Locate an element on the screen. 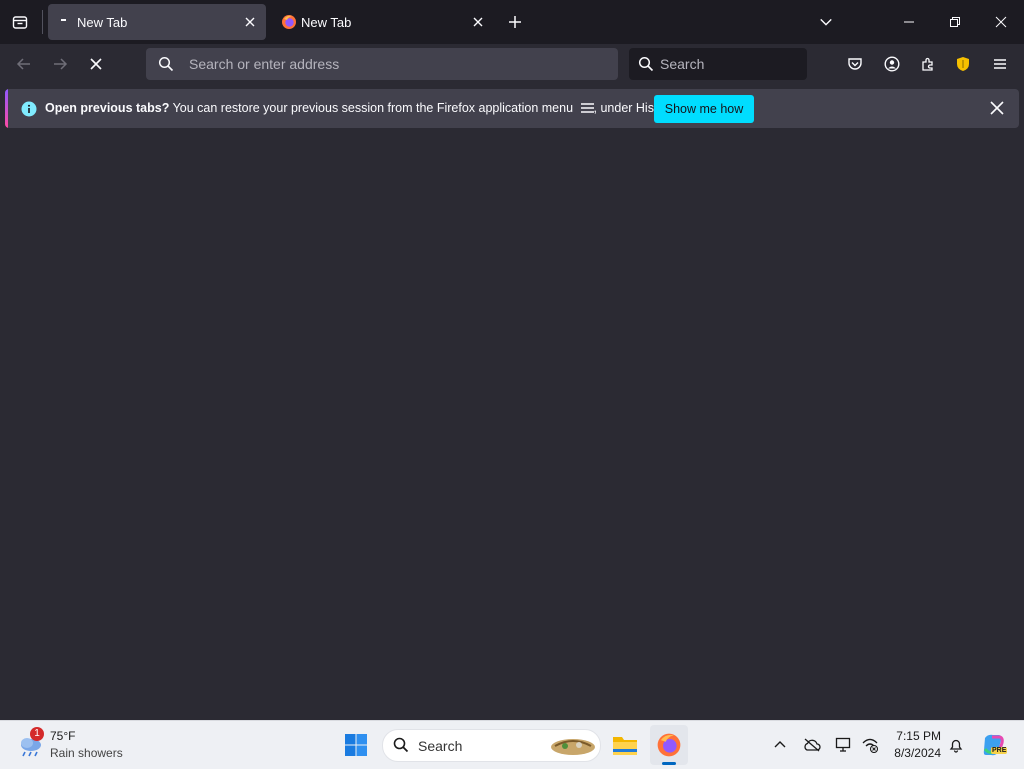 This screenshot has width=1024, height=769. arrow-left-icon is located at coordinates (23, 64).